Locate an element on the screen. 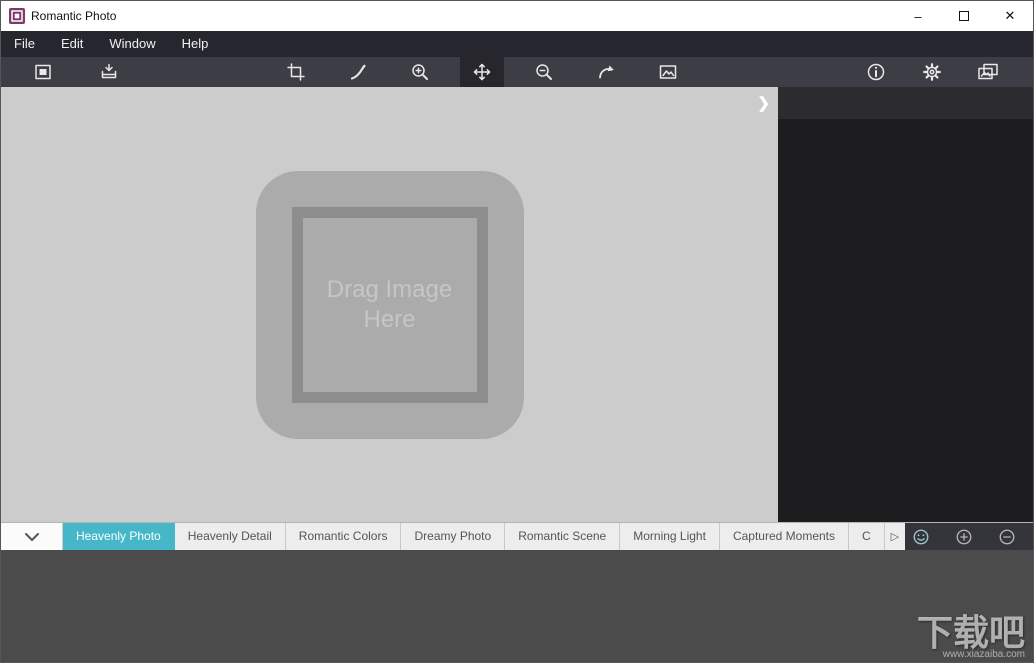 Image resolution: width=1034 pixels, height=663 pixels. photo-effects-icon is located at coordinates (988, 71).